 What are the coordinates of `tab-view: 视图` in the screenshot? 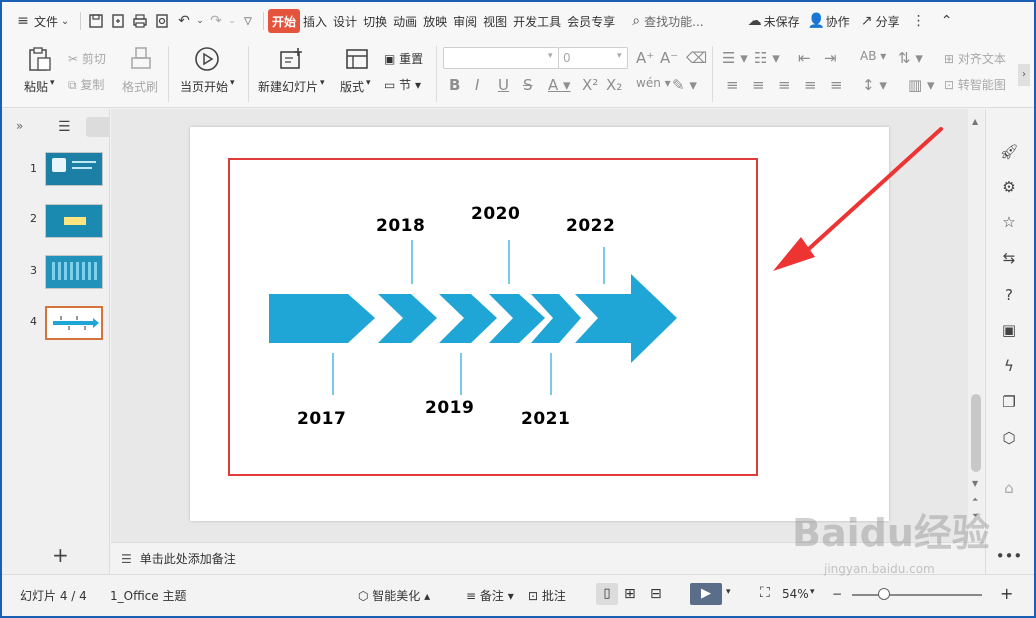 It's located at (495, 21).